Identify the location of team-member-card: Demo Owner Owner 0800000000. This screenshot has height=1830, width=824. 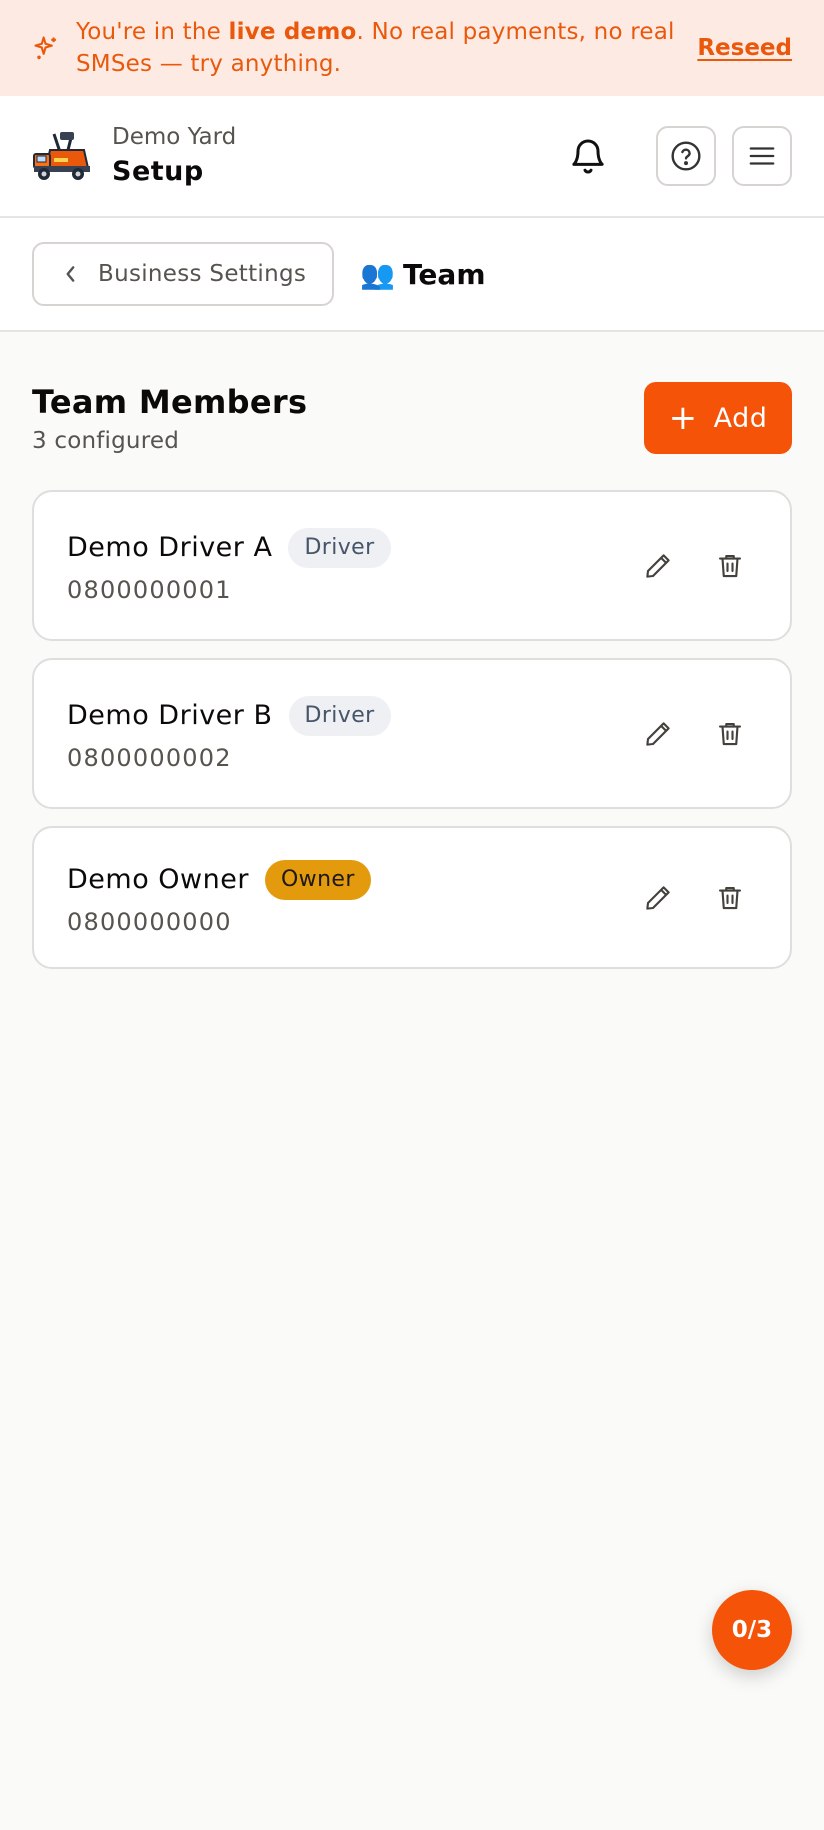
(412, 897).